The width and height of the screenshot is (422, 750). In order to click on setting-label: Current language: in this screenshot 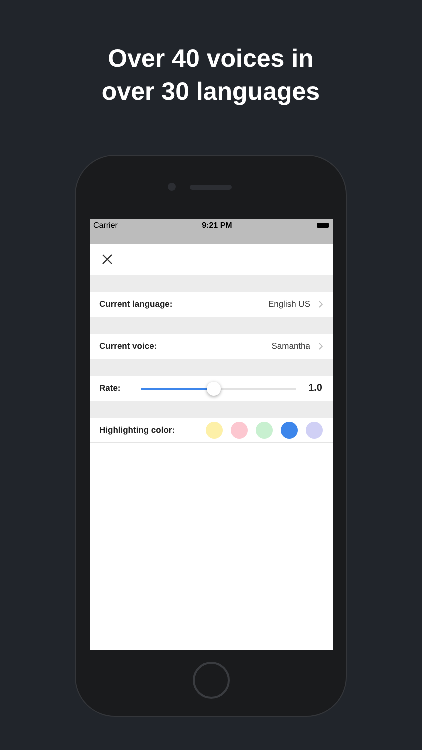, I will do `click(136, 304)`.